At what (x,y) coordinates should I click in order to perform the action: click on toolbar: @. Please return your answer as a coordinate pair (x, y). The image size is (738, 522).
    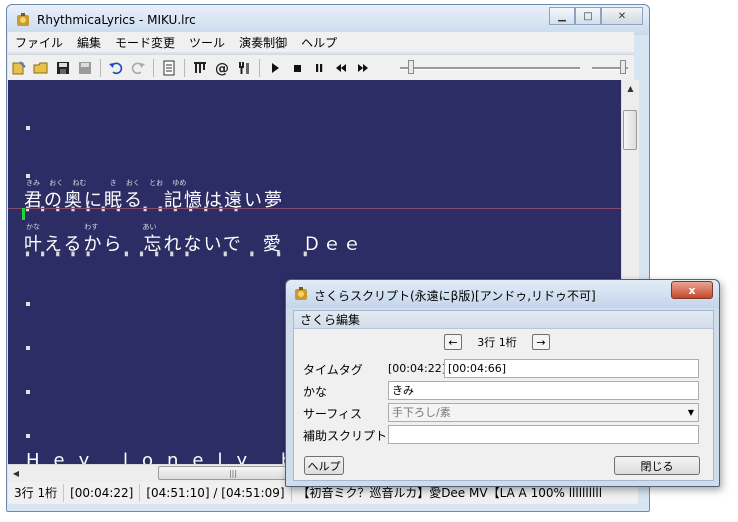
    Looking at the image, I should click on (321, 67).